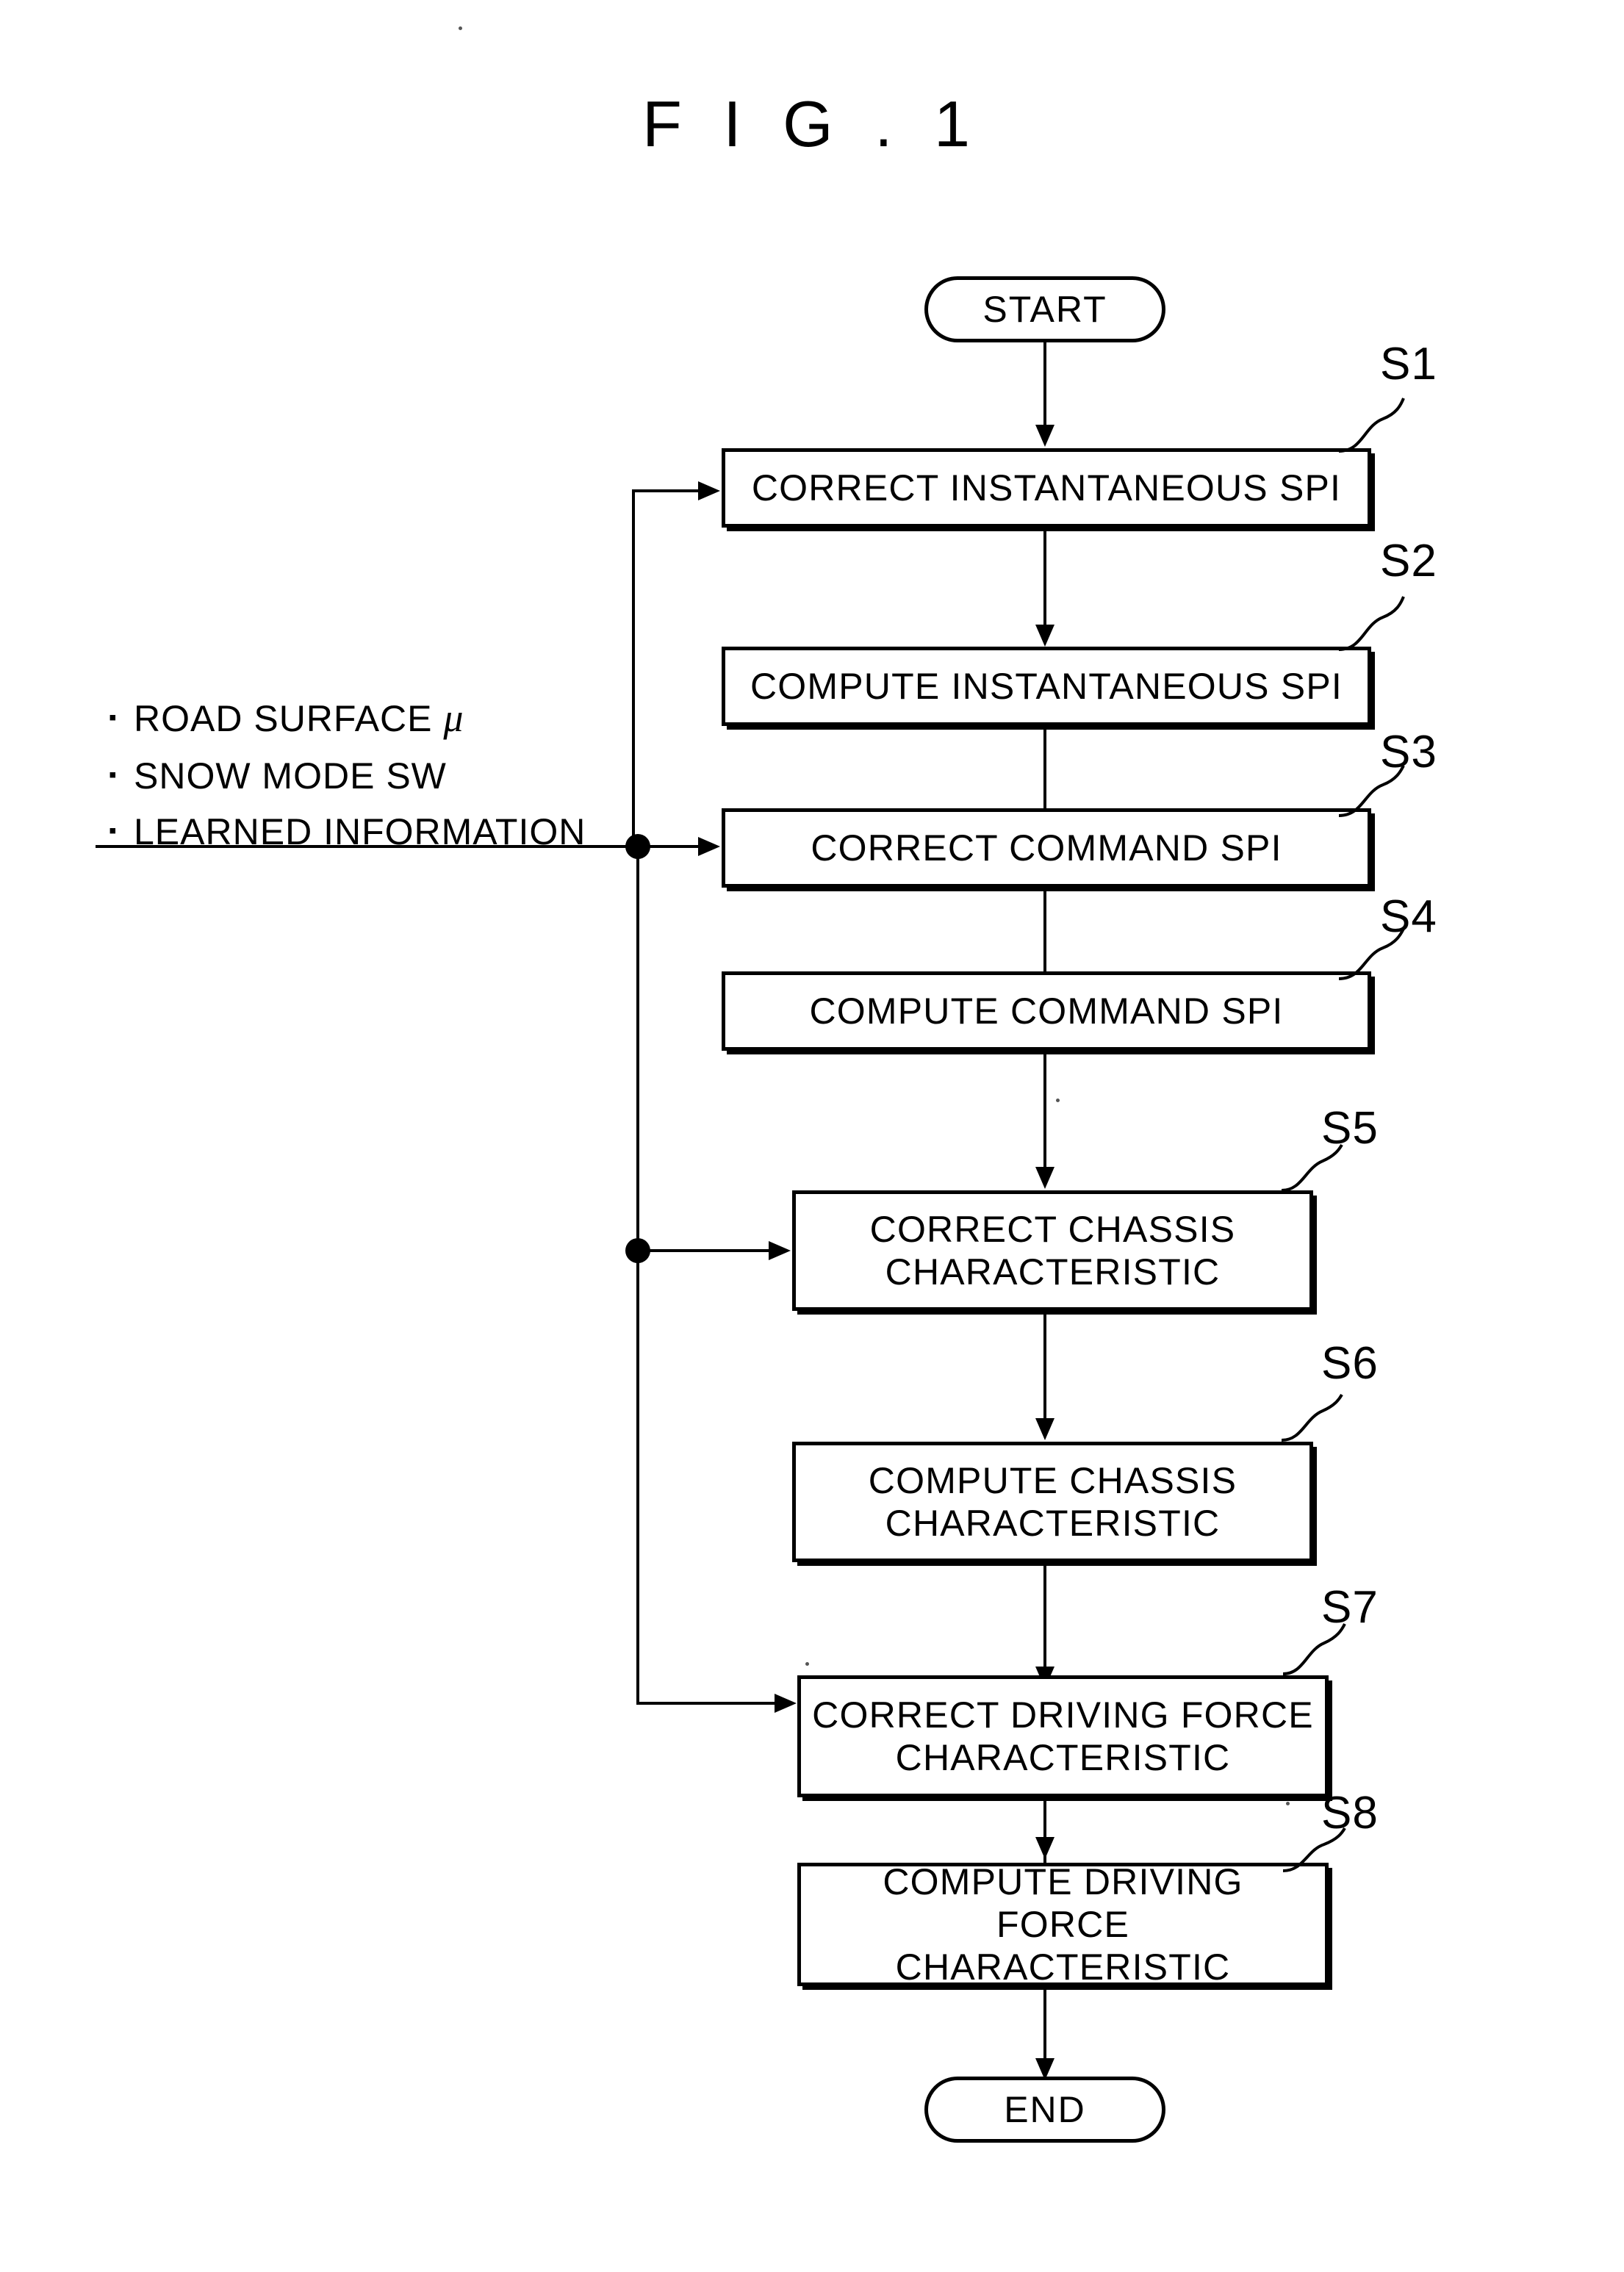 Image resolution: width=1624 pixels, height=2272 pixels. I want to click on process-box-s6-label: COMPUTE CHASSIS CHARACTERISTIC, so click(1052, 1502).